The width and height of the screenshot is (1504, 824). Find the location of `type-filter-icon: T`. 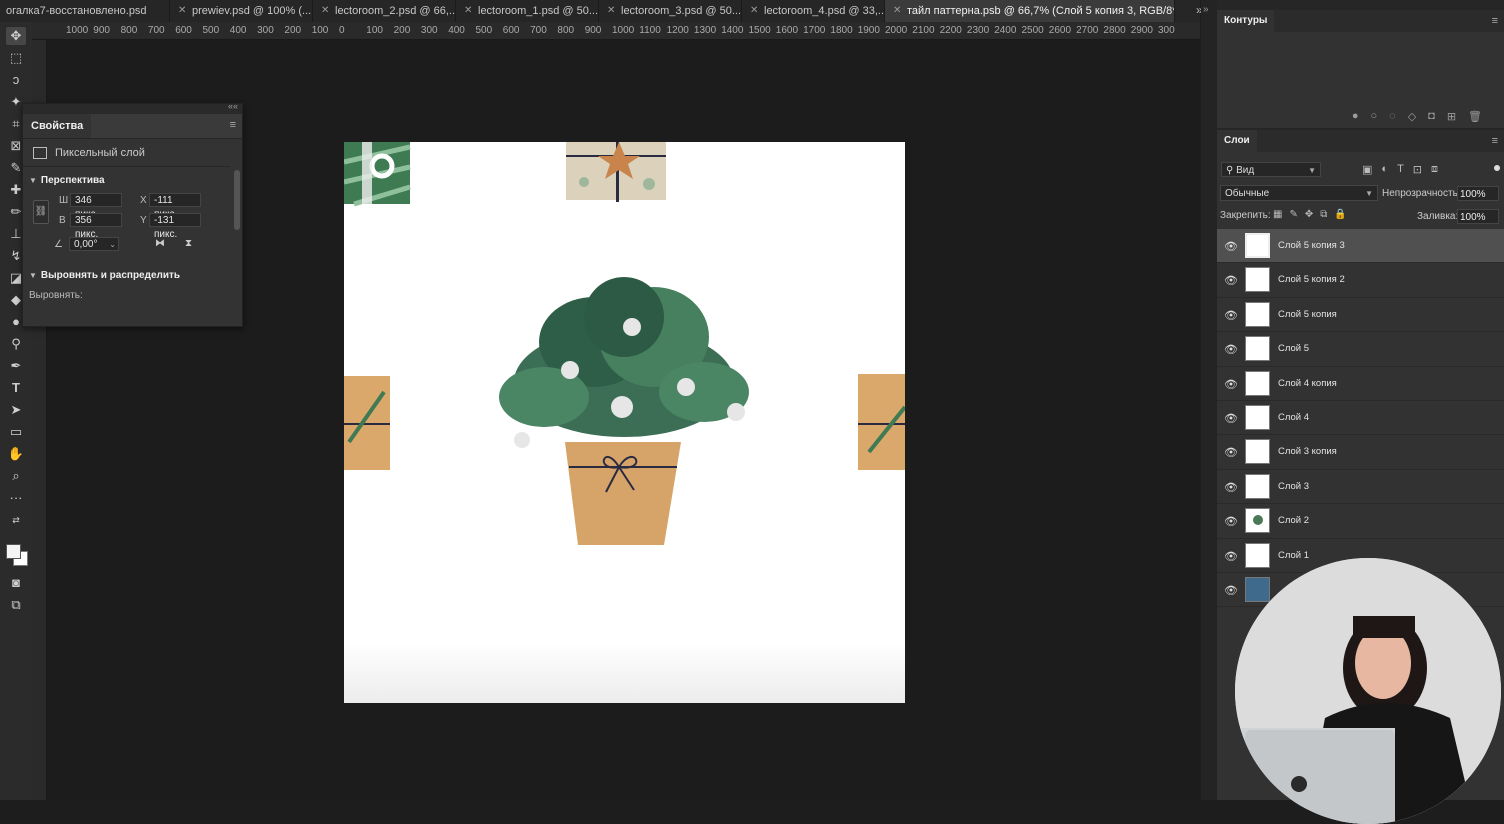

type-filter-icon: T is located at coordinates (1400, 169).